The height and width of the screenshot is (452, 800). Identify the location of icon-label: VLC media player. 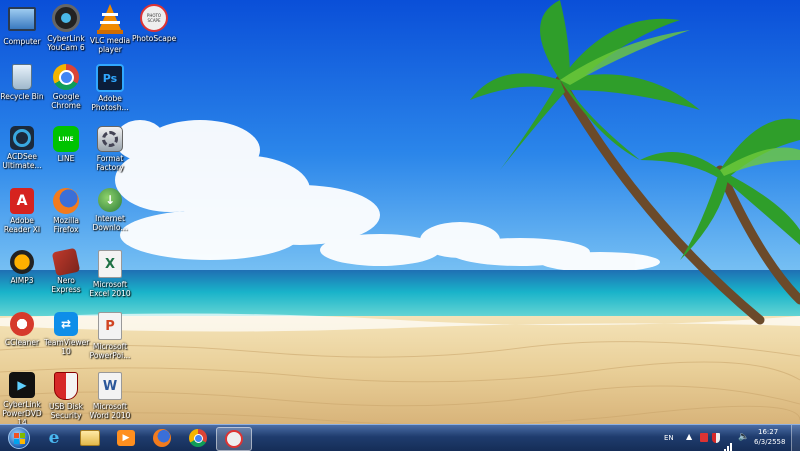
(110, 45).